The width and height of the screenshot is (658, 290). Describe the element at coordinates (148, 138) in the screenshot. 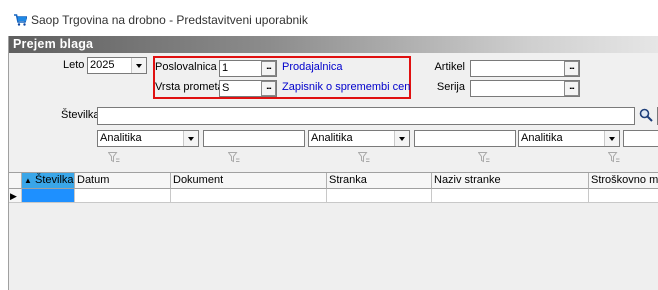

I see `analitika-select-1: Analitika` at that location.